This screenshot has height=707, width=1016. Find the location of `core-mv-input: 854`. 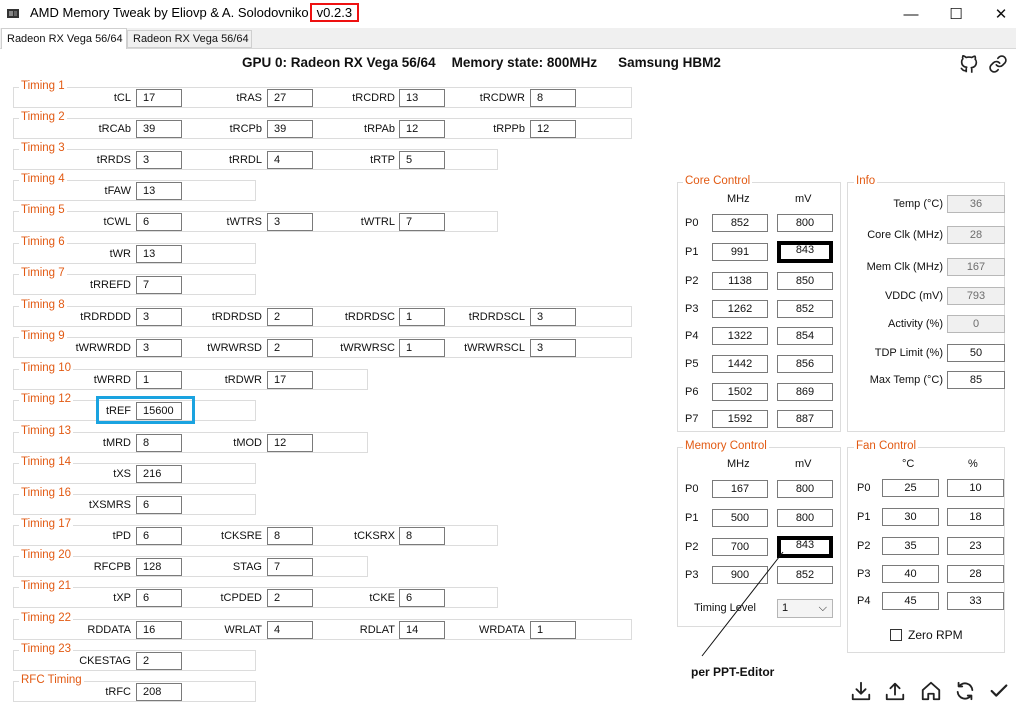

core-mv-input: 854 is located at coordinates (805, 336).